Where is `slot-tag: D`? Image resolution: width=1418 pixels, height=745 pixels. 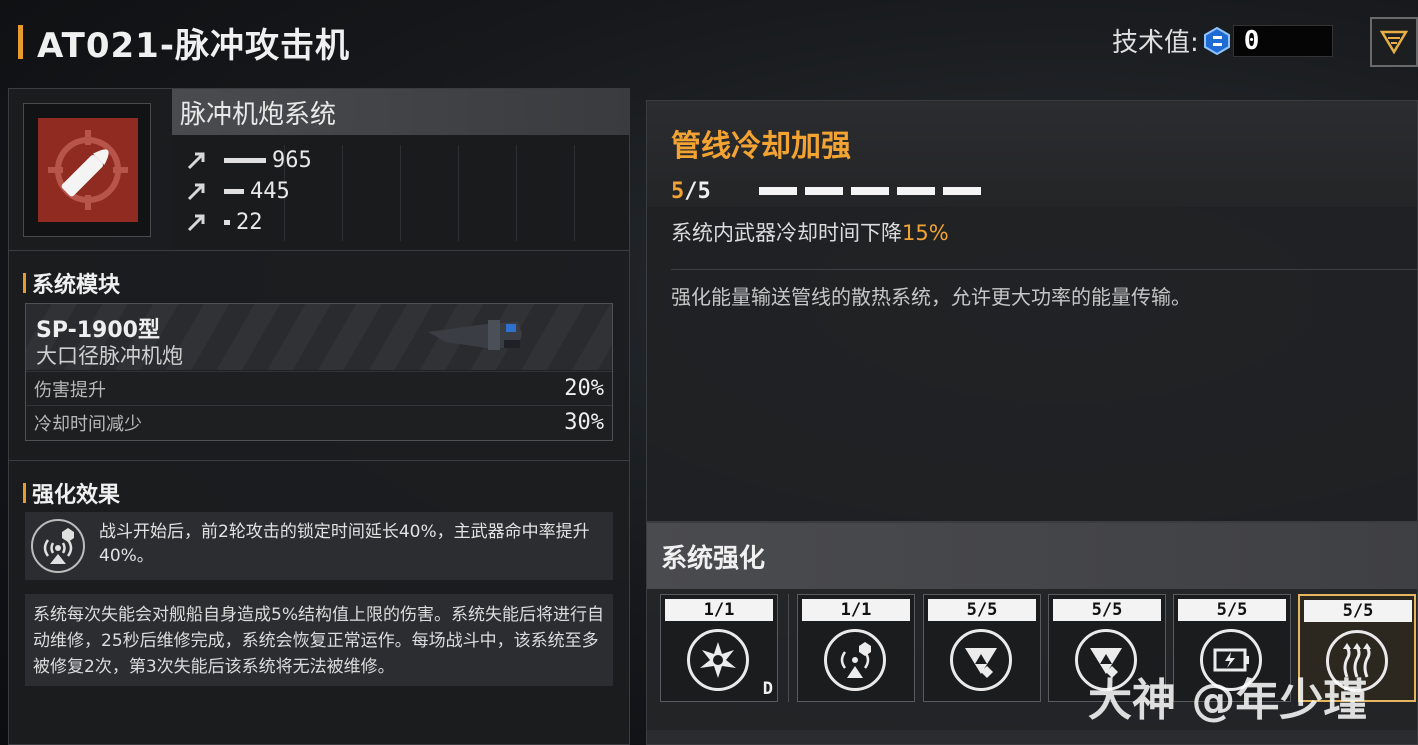 slot-tag: D is located at coordinates (767, 689).